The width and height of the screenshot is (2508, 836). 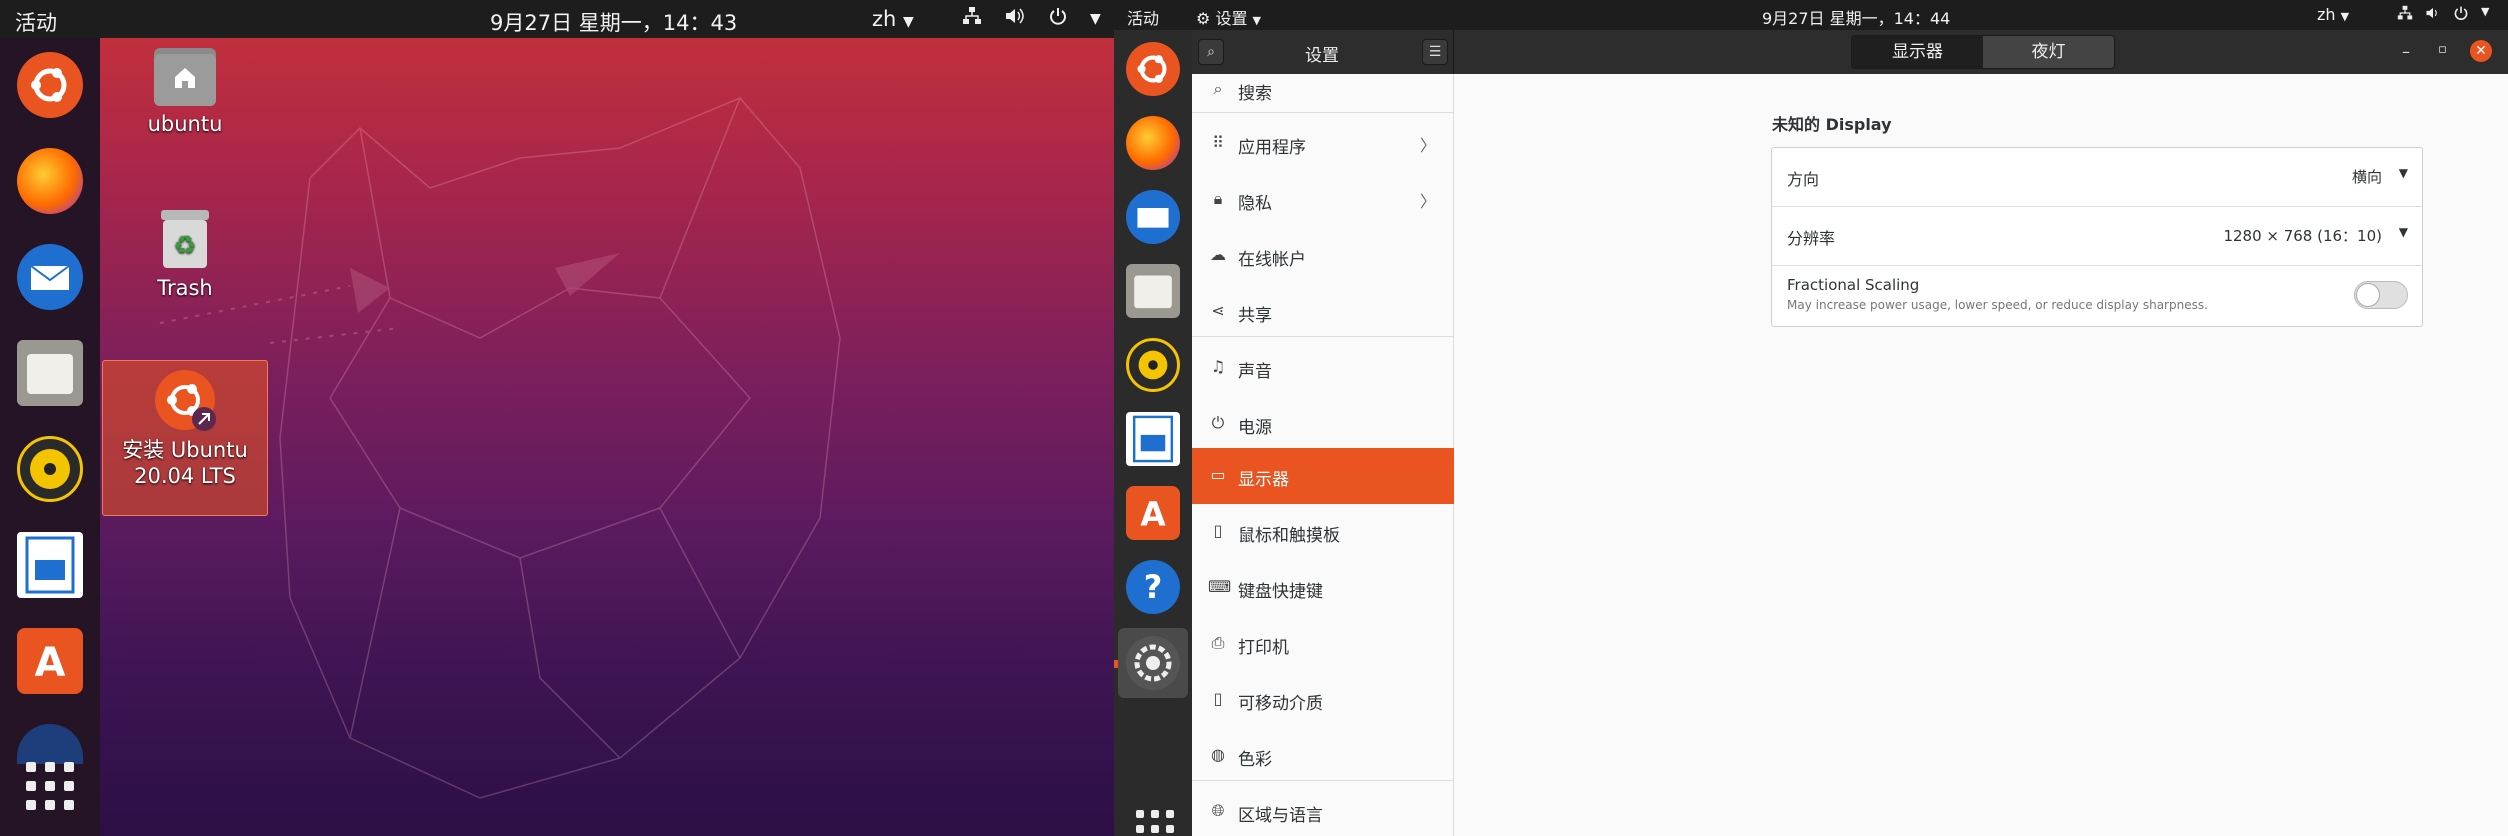 What do you see at coordinates (613, 22) in the screenshot?
I see `clock: 9月27日 星期一，14：43` at bounding box center [613, 22].